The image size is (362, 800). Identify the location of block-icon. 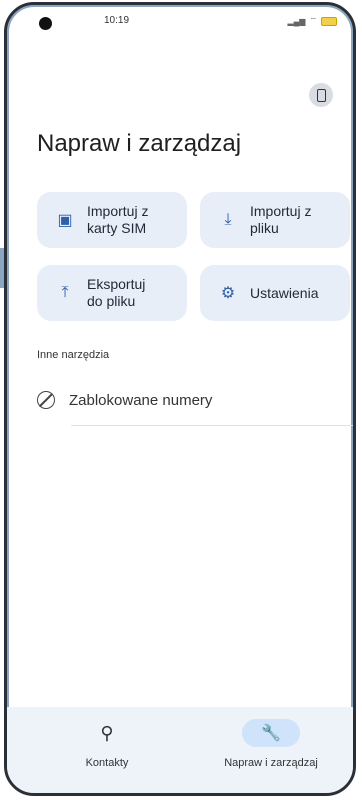
(46, 400).